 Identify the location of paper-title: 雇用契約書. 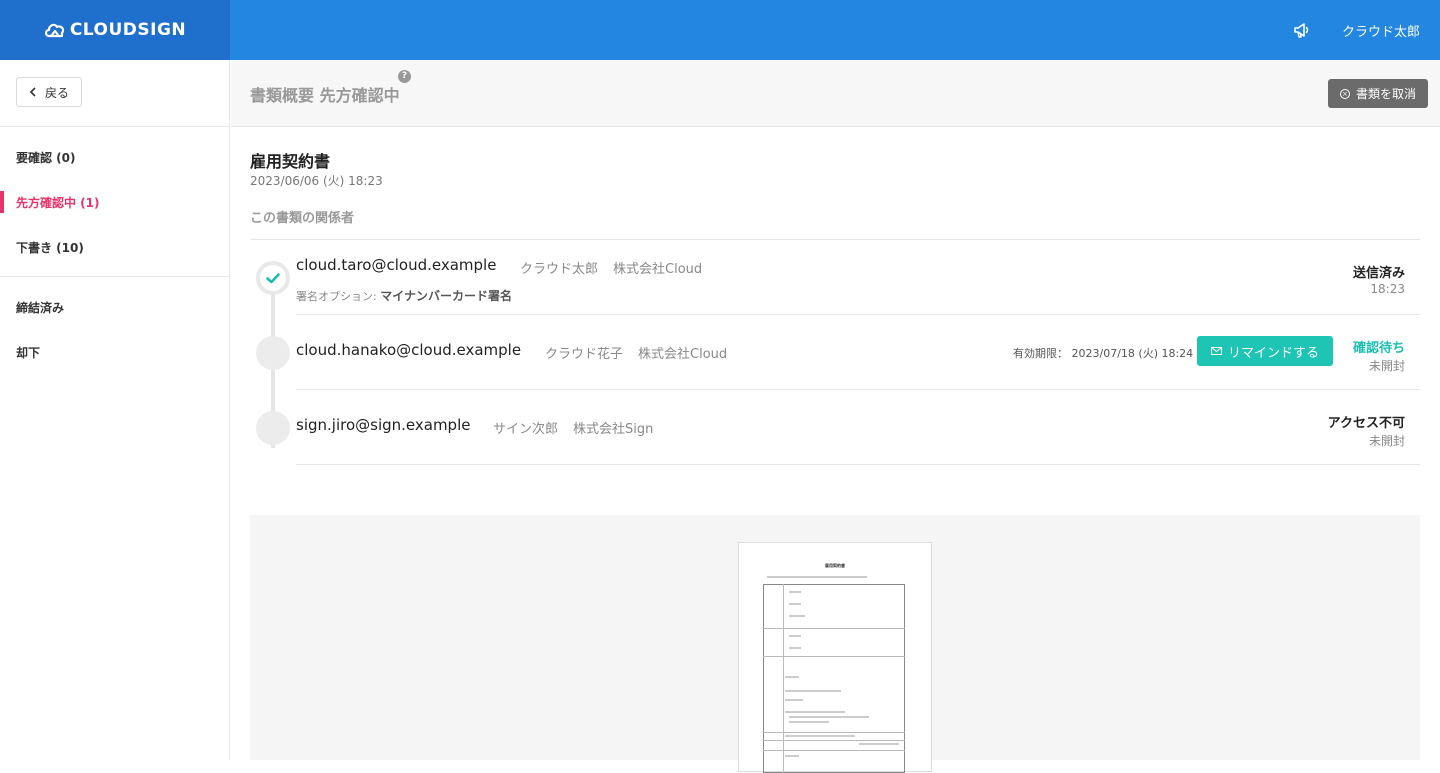
(835, 565).